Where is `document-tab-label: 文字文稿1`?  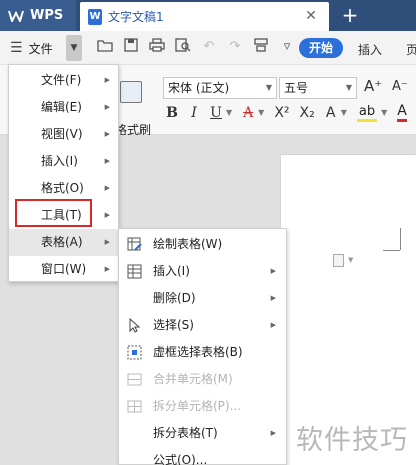 document-tab-label: 文字文稿1 is located at coordinates (136, 17).